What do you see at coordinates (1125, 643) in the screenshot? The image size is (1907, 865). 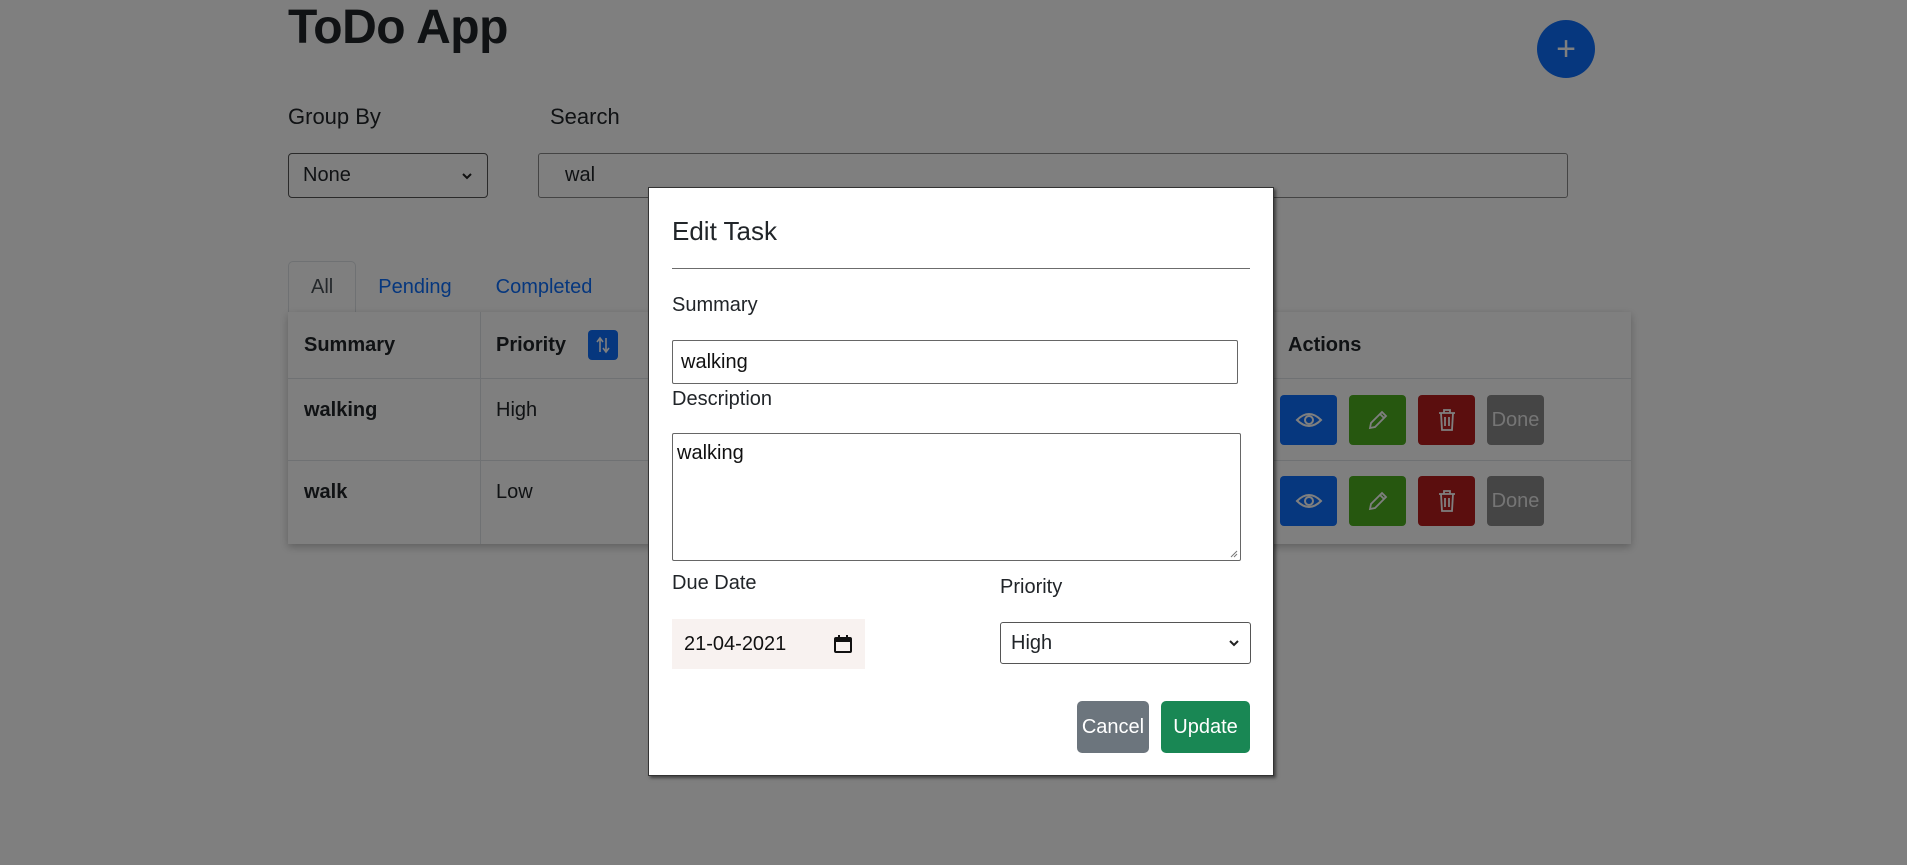 I see `priority-select: High` at bounding box center [1125, 643].